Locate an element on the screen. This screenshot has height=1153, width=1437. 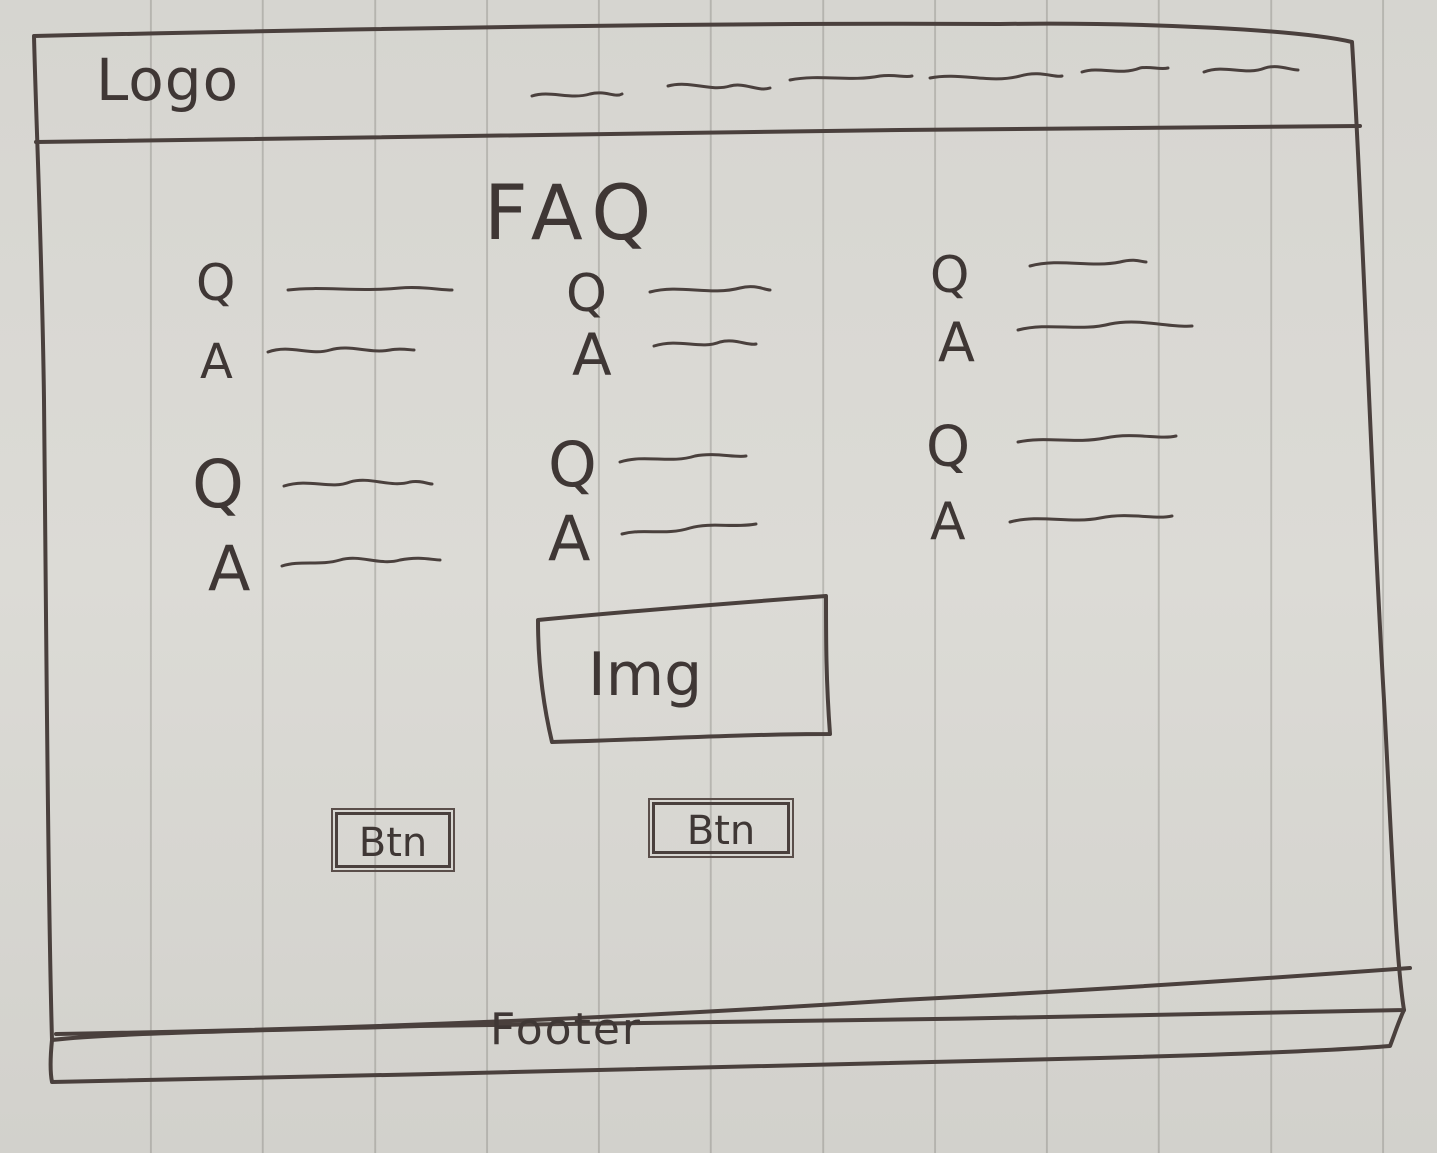
page-title: FAQ is located at coordinates (573, 212).